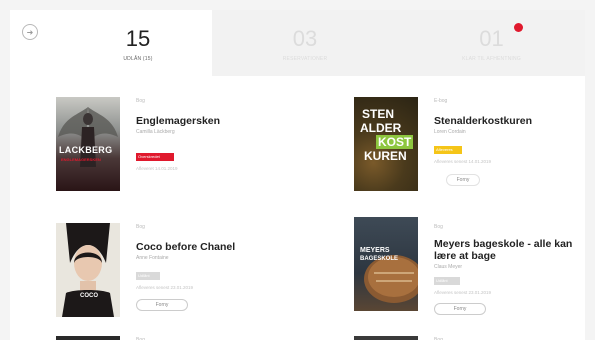 This screenshot has width=595, height=340. I want to click on notification-dot, so click(518, 27).